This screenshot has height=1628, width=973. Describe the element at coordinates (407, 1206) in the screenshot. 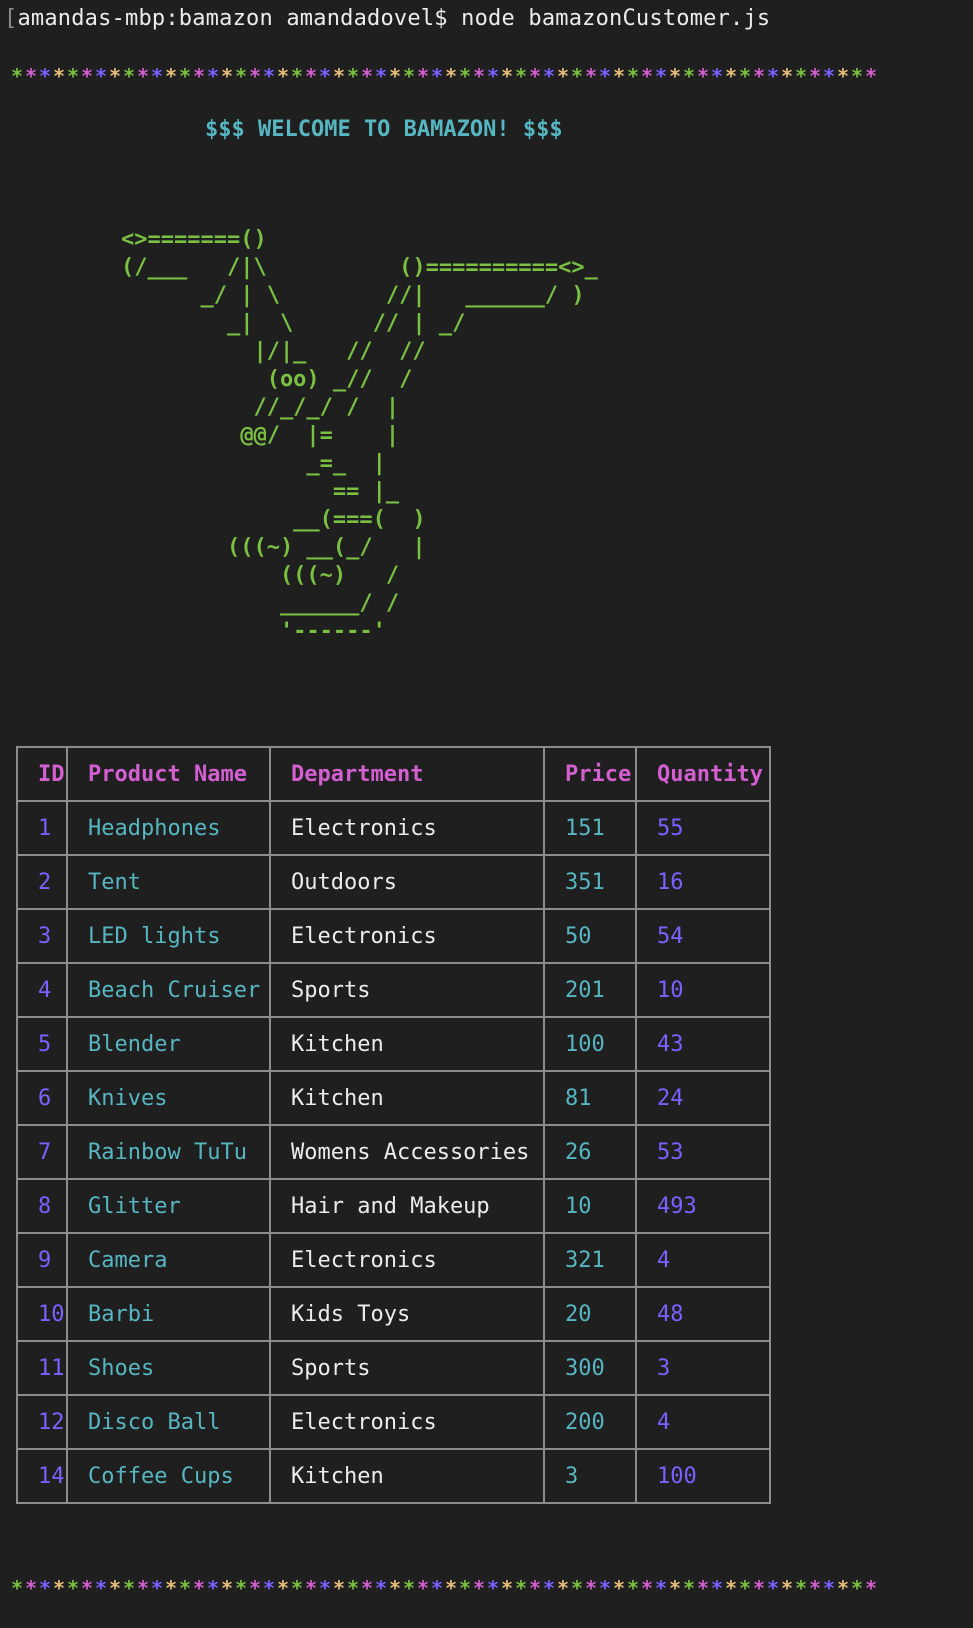

I see `cell-department: Hair and Makeup` at that location.